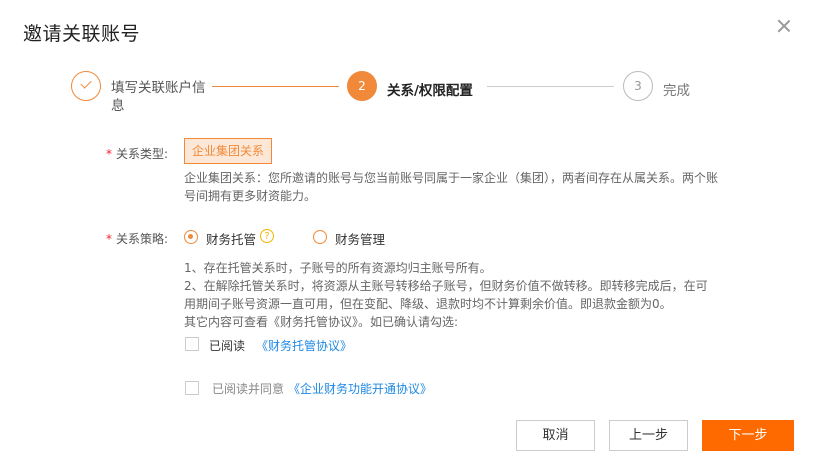 The width and height of the screenshot is (817, 471). What do you see at coordinates (227, 346) in the screenshot?
I see `custody-agreement-text: 已阅读` at bounding box center [227, 346].